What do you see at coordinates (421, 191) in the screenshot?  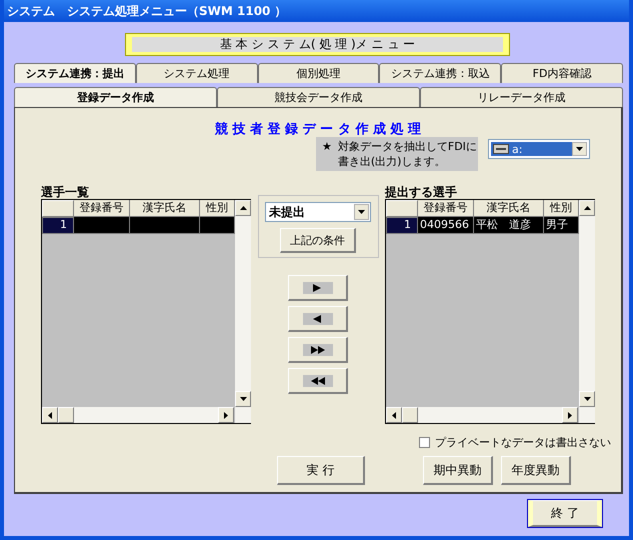 I see `list-label: 提出する選手` at bounding box center [421, 191].